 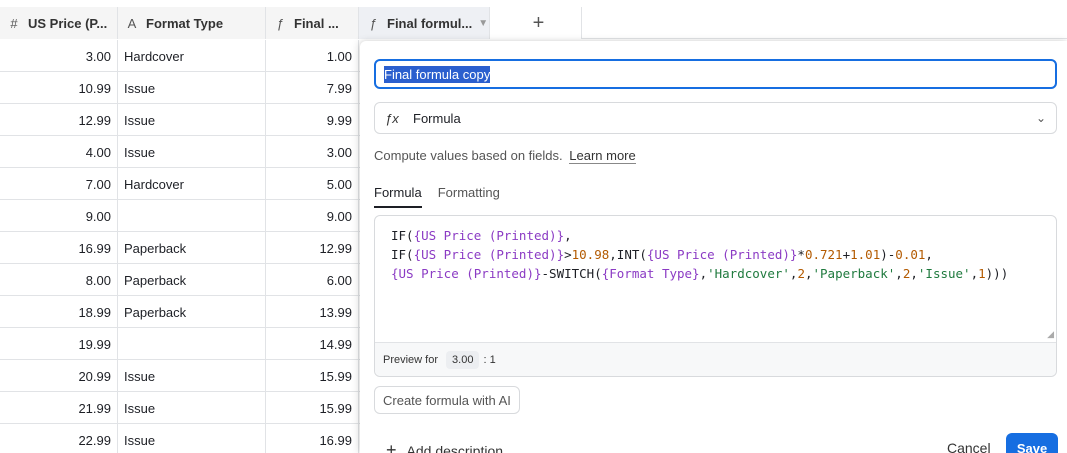 What do you see at coordinates (59, 216) in the screenshot?
I see `price-cell: 9.00` at bounding box center [59, 216].